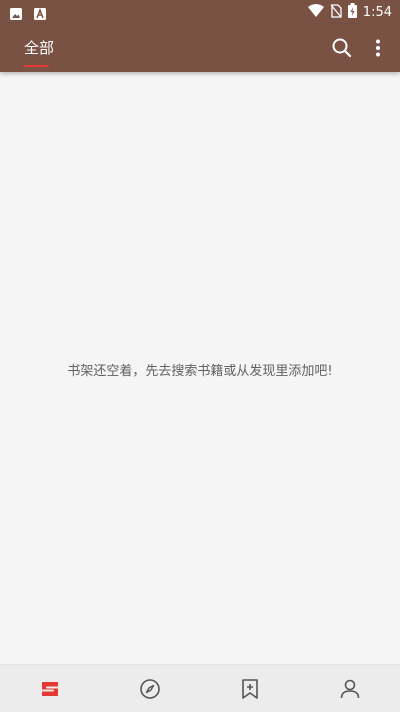 This screenshot has height=712, width=400. I want to click on nav-bookshelf, so click(50, 689).